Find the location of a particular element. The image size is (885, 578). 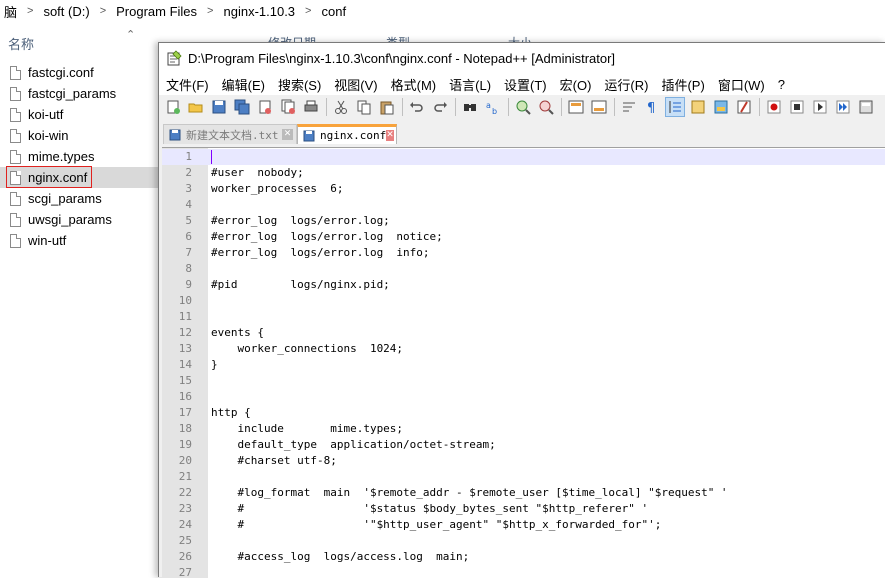

menu-search: 搜索(S) is located at coordinates (299, 84).